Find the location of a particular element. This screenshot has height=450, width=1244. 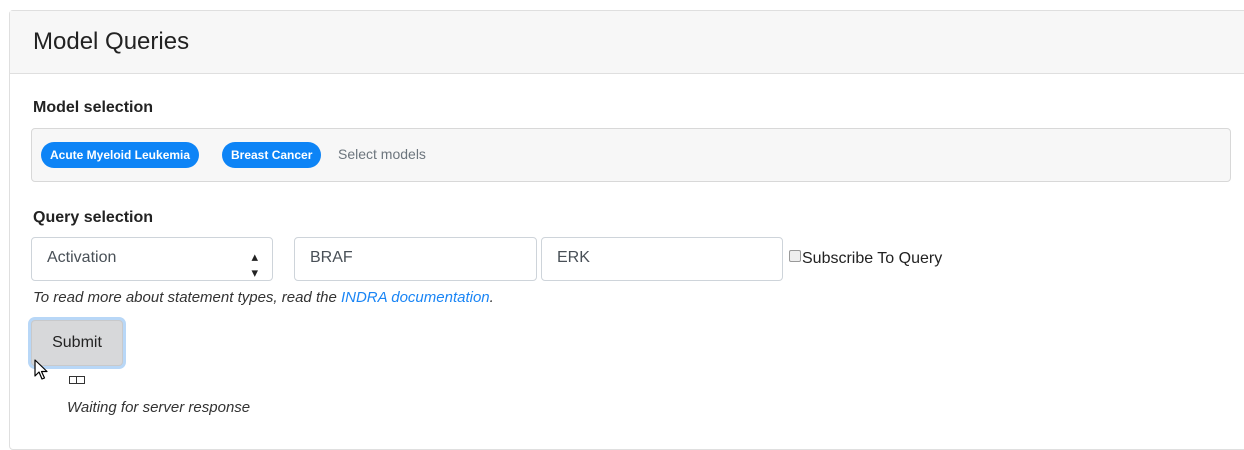

query-selection-label: Query selection is located at coordinates (93, 217).